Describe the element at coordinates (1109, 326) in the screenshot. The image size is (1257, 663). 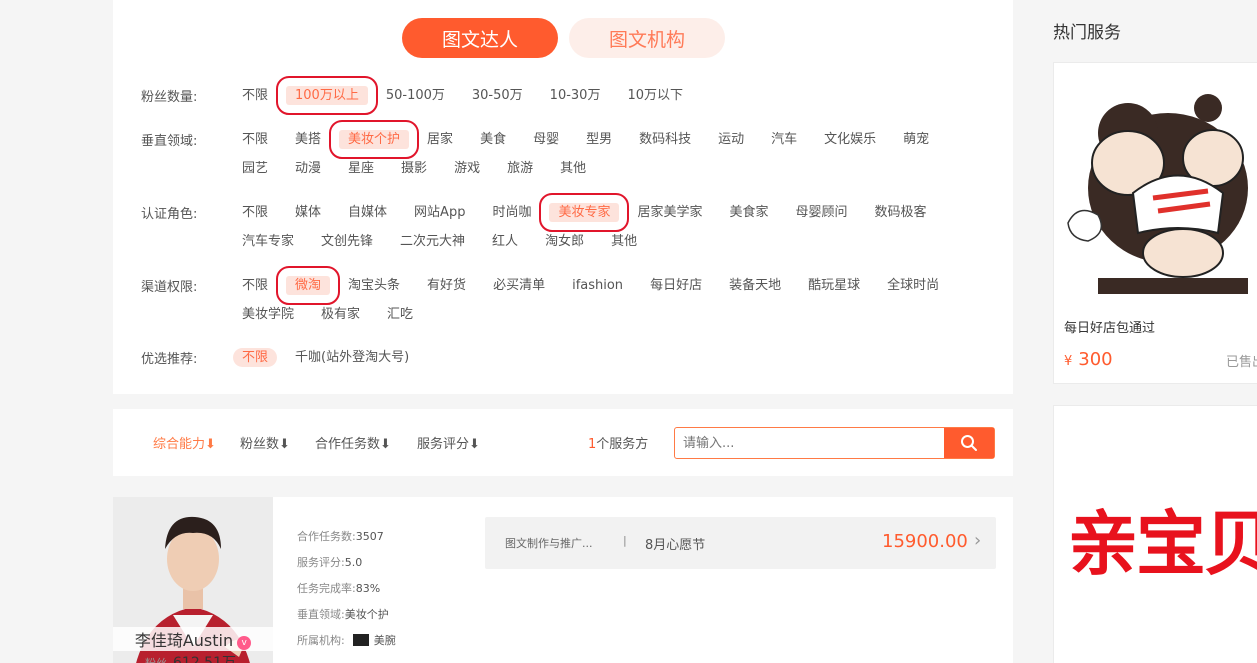
I see `hot-service-name: 每日好店包通过` at that location.